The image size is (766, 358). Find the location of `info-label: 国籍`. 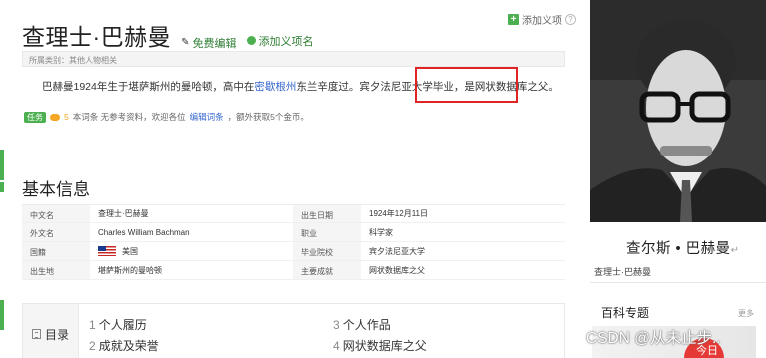

info-label: 国籍 is located at coordinates (56, 251).